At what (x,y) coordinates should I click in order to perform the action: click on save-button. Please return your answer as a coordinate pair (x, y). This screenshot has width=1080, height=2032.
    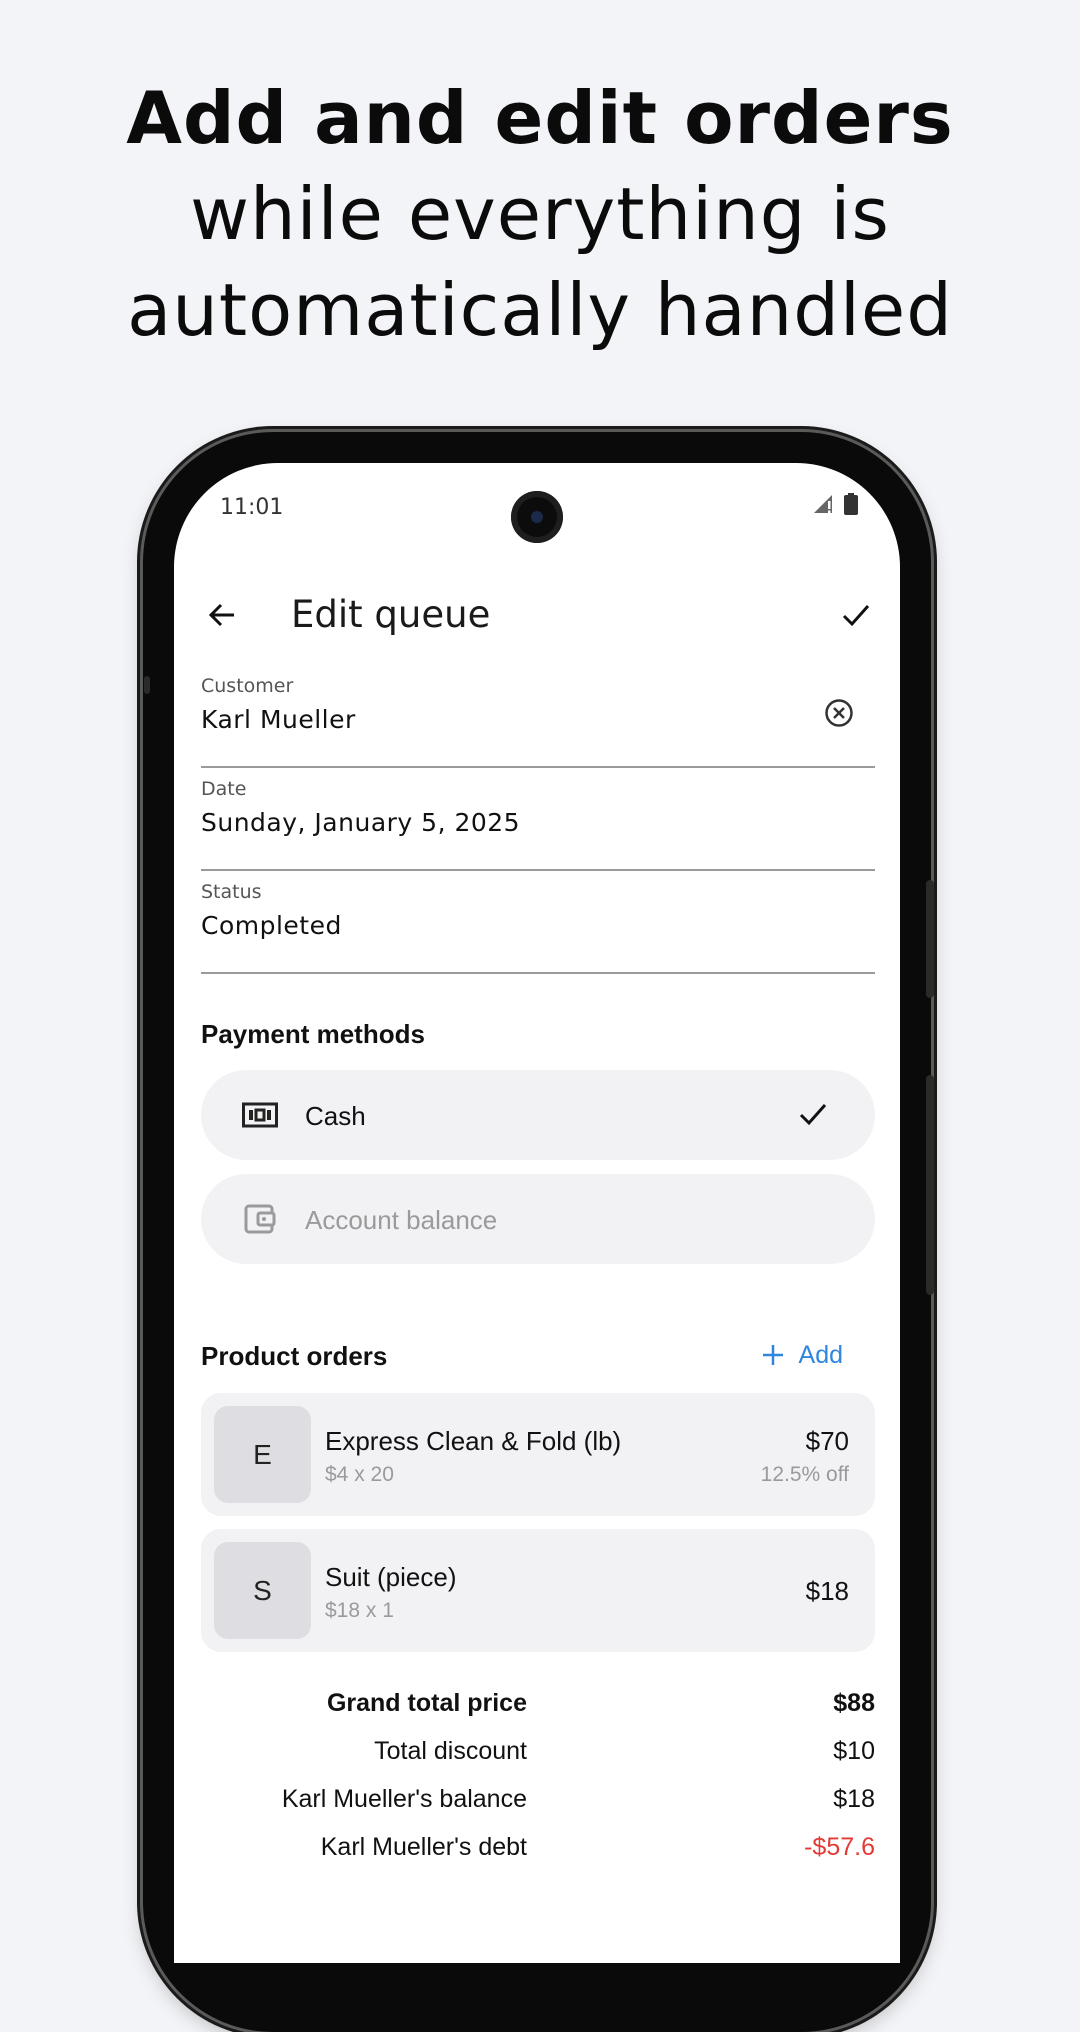
    Looking at the image, I should click on (856, 615).